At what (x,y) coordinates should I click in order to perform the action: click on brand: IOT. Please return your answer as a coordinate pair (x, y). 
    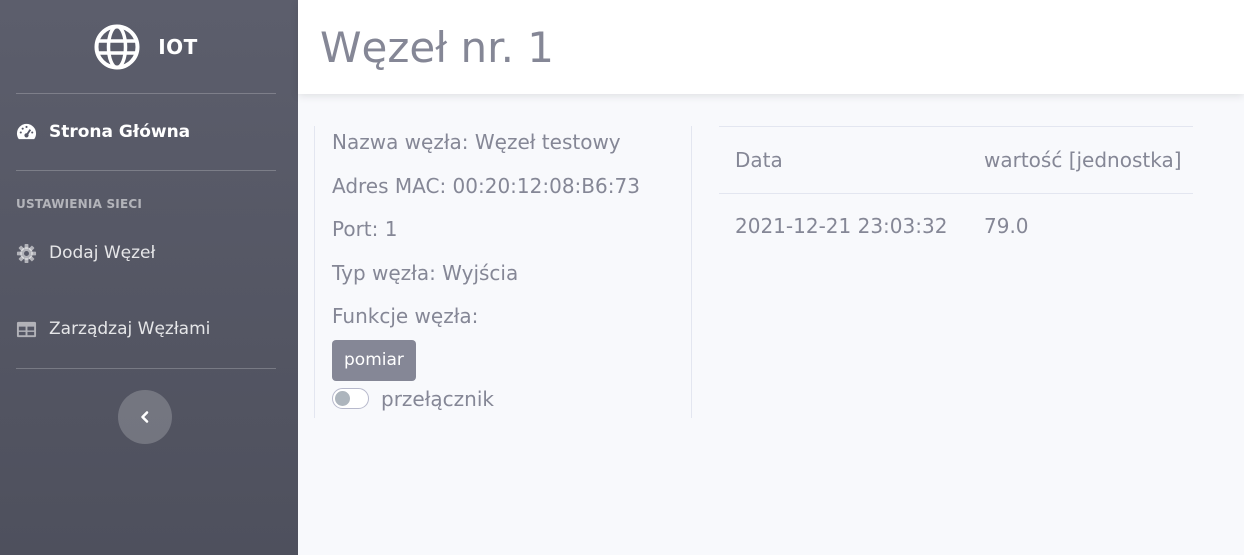
    Looking at the image, I should click on (146, 47).